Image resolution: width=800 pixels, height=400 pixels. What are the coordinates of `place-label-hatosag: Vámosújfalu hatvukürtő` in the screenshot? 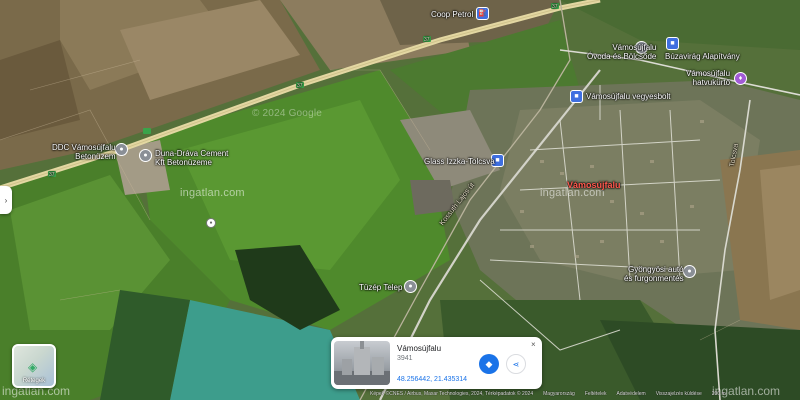 It's located at (708, 78).